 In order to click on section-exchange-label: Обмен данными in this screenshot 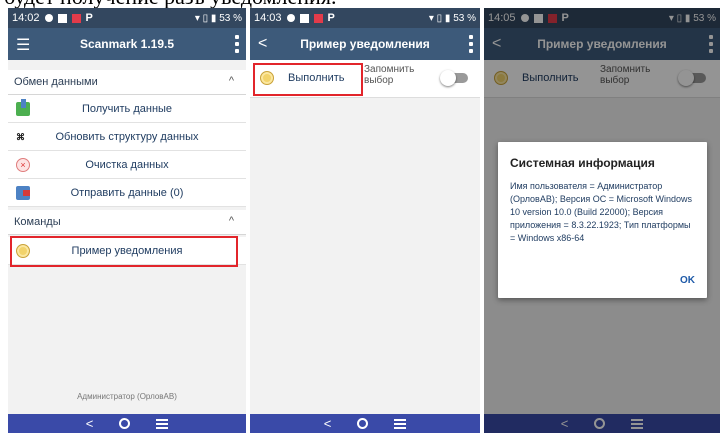, I will do `click(56, 82)`.